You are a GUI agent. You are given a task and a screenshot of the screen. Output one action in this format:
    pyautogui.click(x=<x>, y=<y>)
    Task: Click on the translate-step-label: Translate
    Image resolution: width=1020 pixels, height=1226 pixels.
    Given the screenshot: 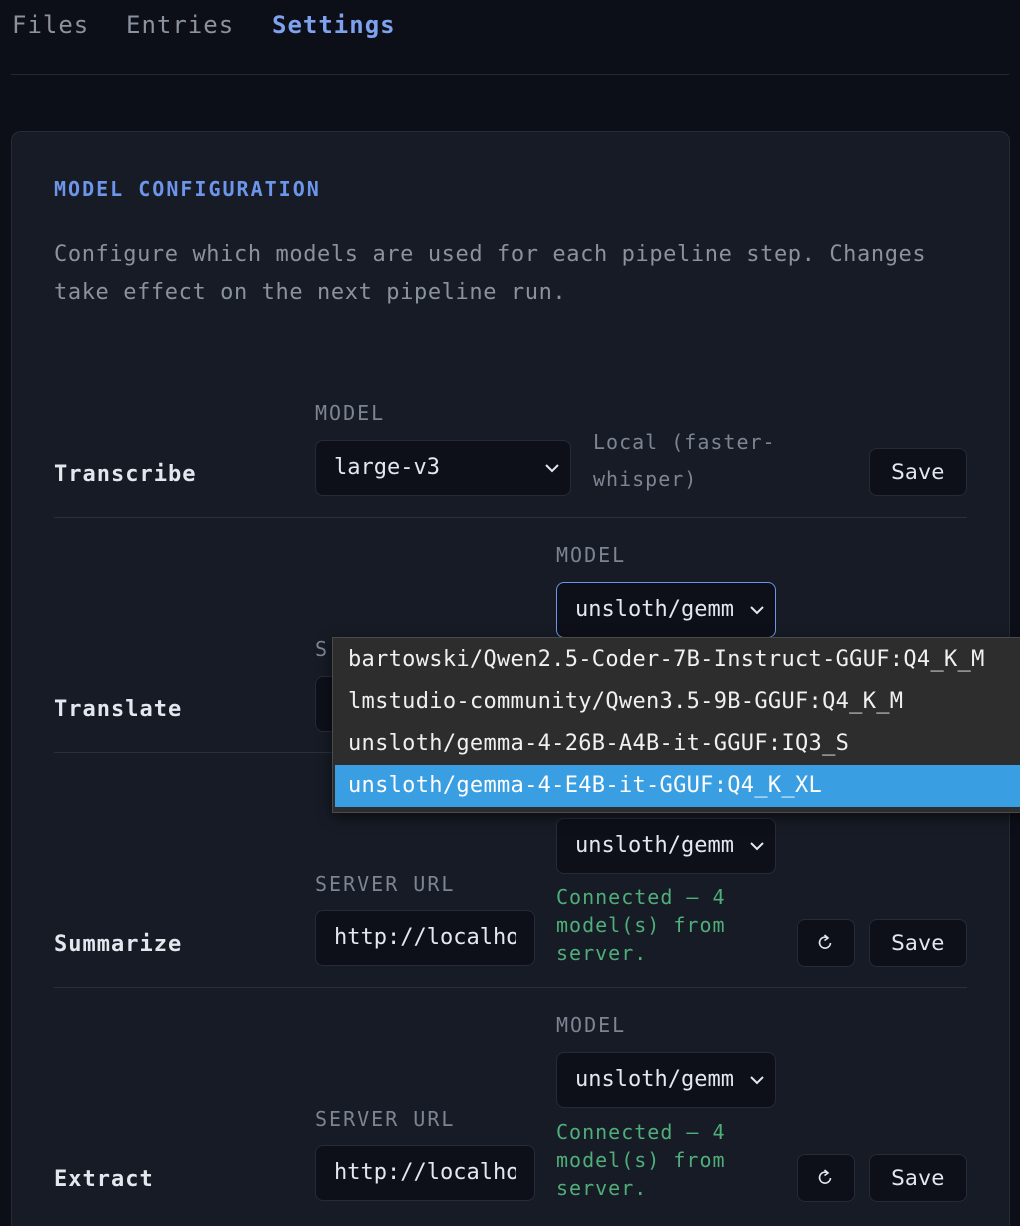 What is the action you would take?
    pyautogui.click(x=118, y=709)
    